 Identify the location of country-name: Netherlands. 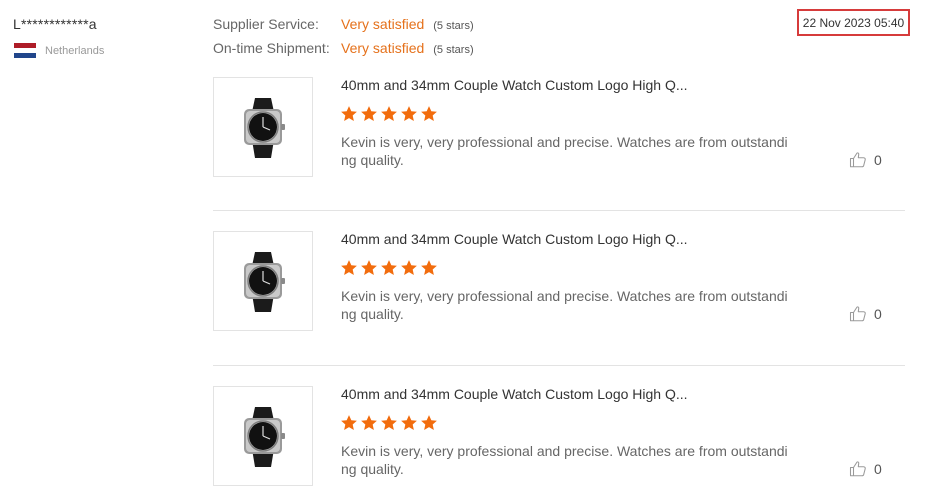
(75, 50).